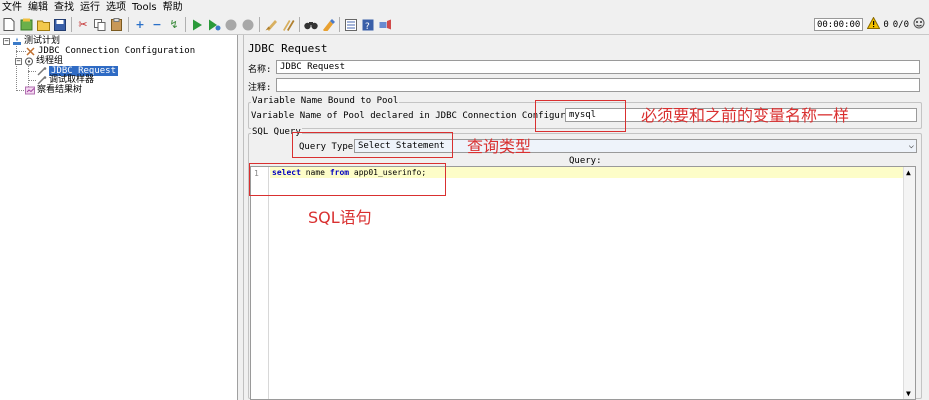 The height and width of the screenshot is (400, 929). What do you see at coordinates (26, 25) in the screenshot?
I see `templates-icon` at bounding box center [26, 25].